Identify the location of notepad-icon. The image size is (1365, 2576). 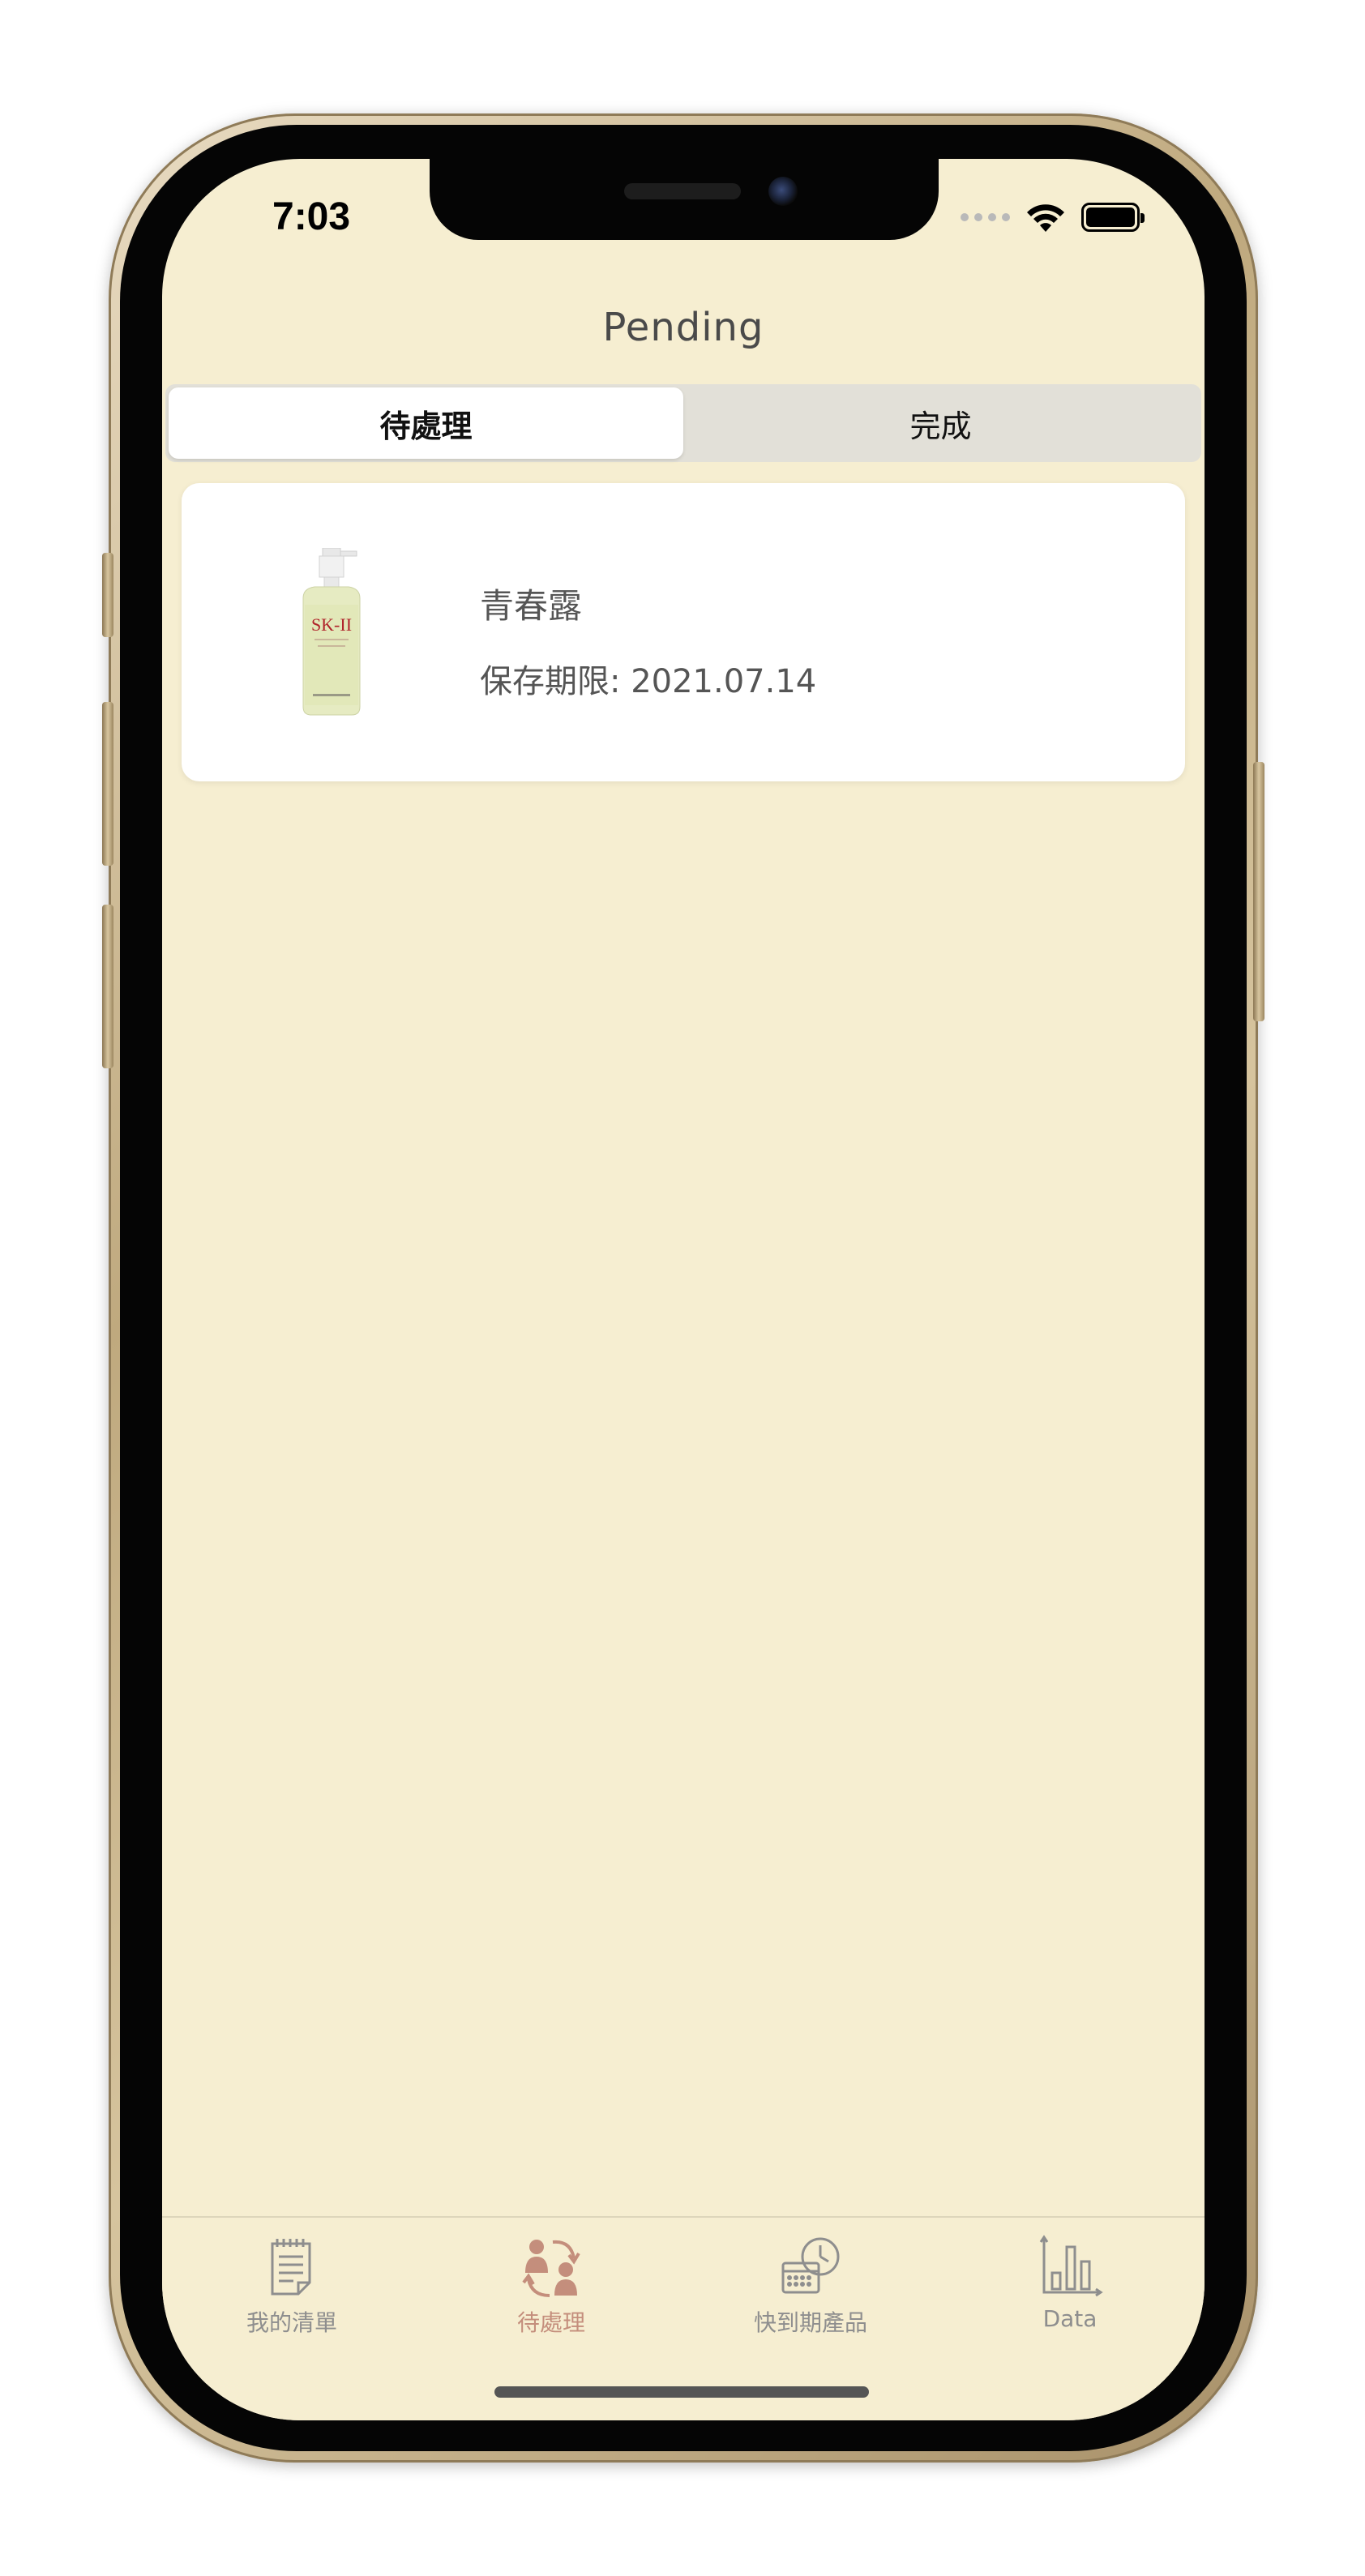
(291, 2267).